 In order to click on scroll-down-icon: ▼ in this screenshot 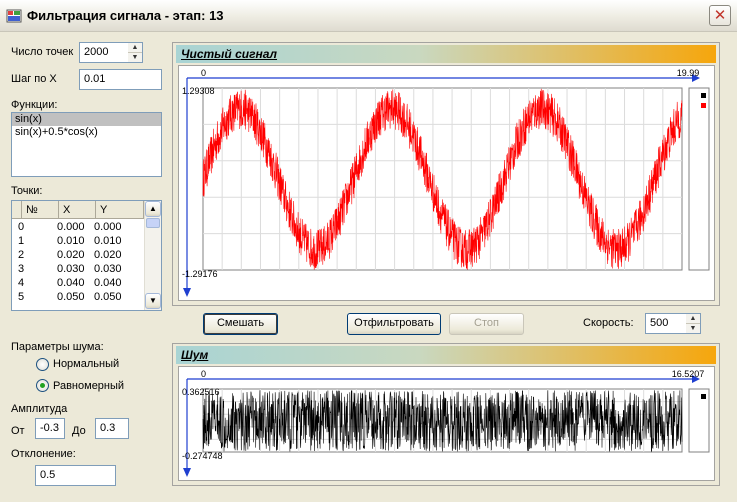, I will do `click(153, 301)`.